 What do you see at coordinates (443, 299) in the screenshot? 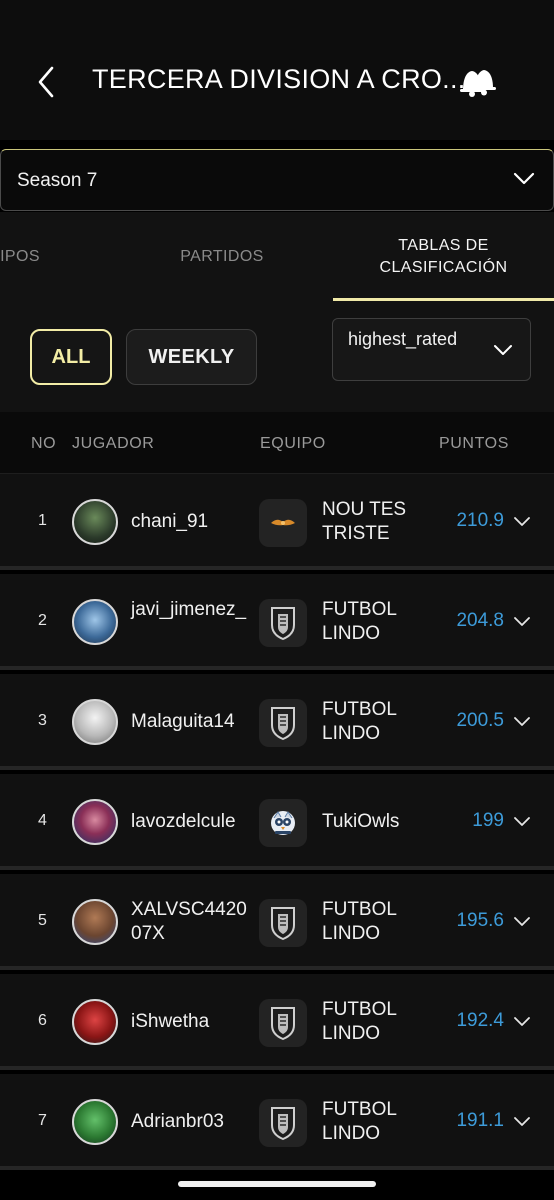
I see `active-tab-indicator` at bounding box center [443, 299].